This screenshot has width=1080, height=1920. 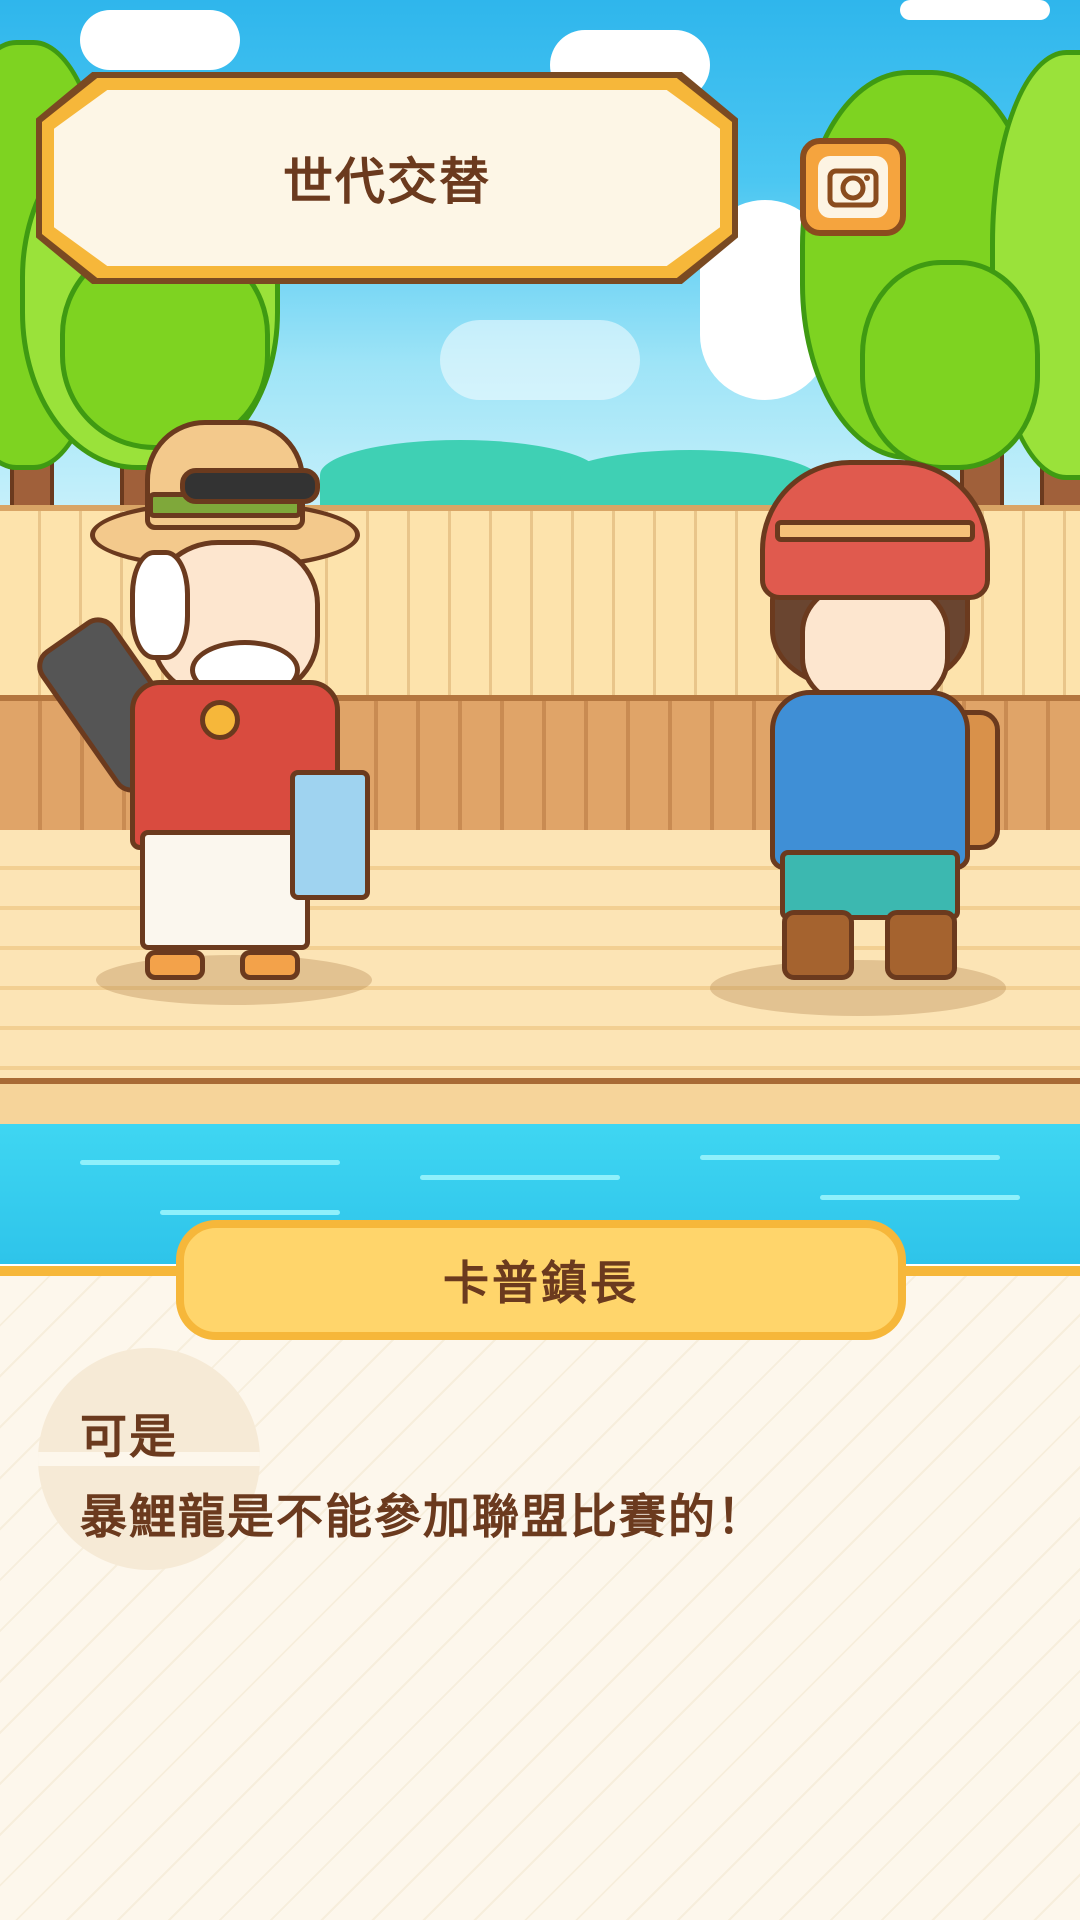 I want to click on character-kahuna, so click(x=209, y=700).